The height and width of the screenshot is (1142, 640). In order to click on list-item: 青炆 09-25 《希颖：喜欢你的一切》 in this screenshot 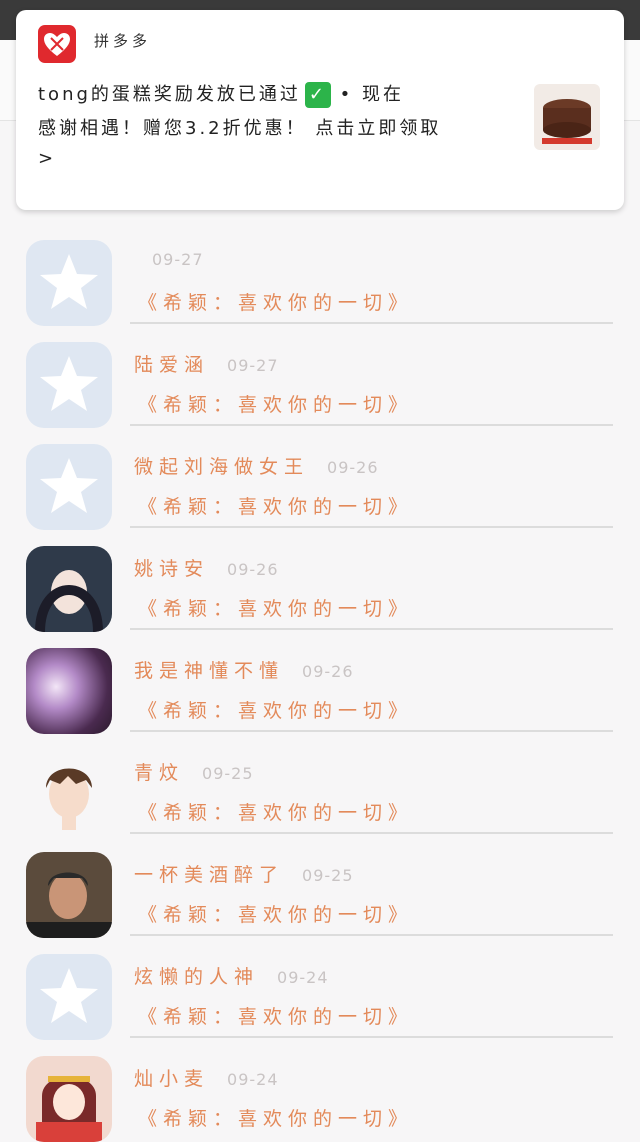, I will do `click(320, 784)`.